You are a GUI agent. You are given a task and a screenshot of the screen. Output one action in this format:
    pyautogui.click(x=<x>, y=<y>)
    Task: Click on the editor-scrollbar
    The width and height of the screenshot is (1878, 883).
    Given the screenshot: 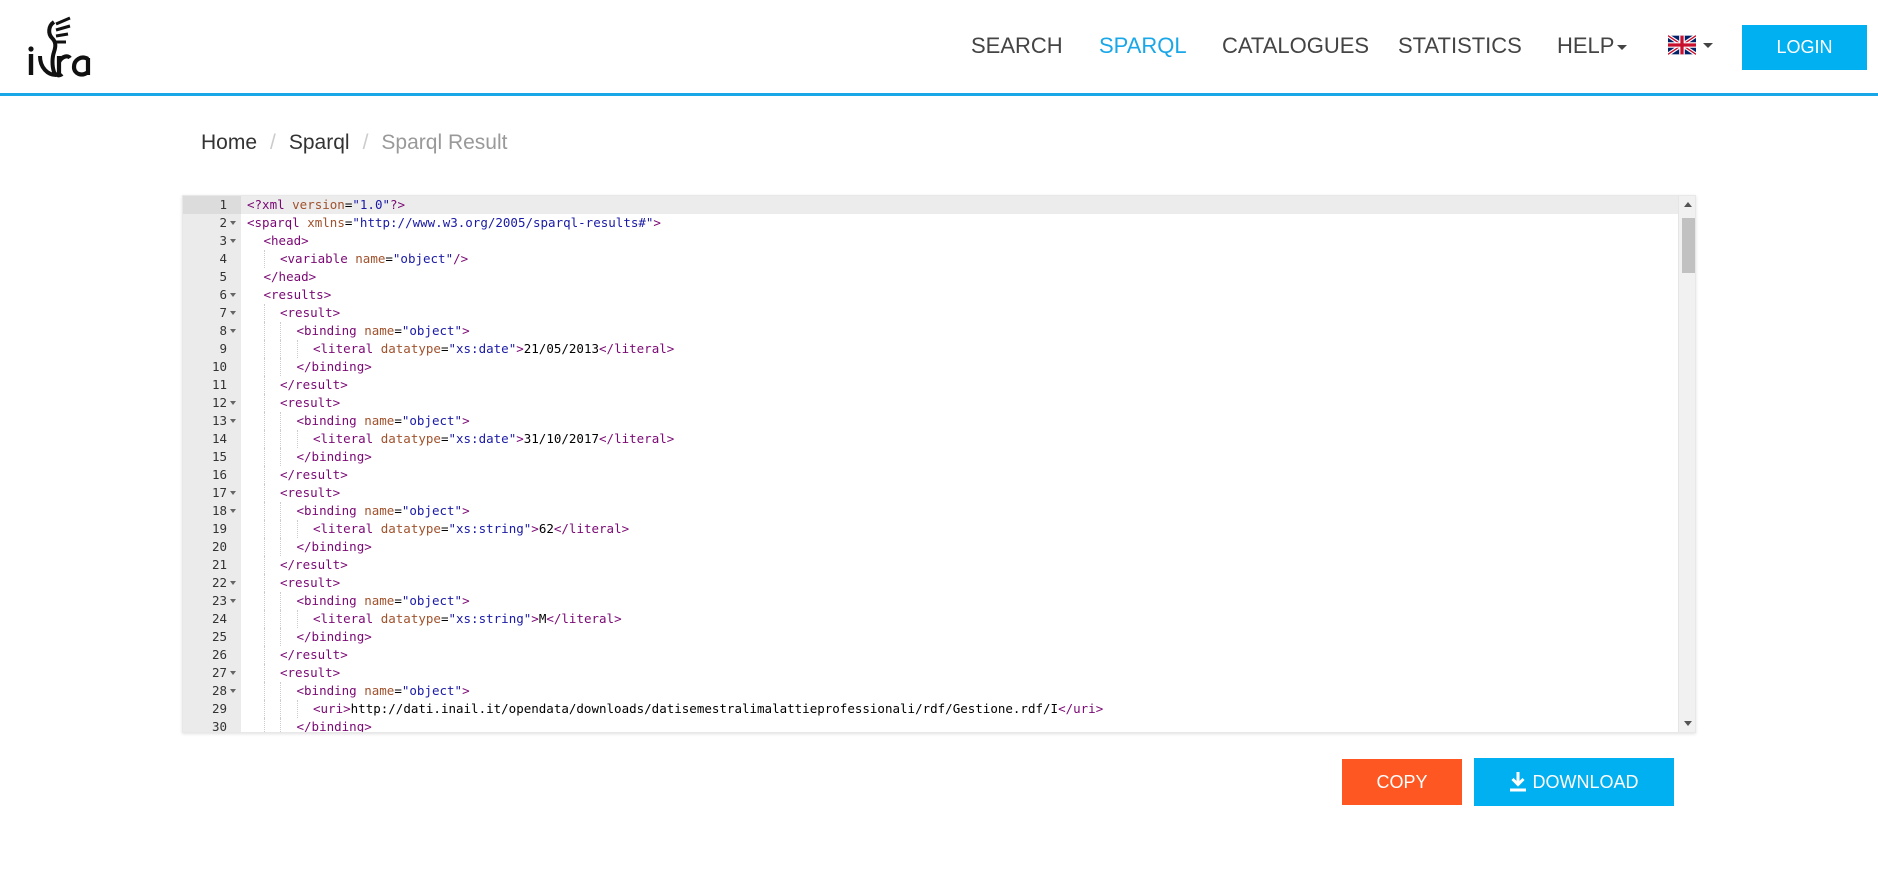 What is the action you would take?
    pyautogui.click(x=1686, y=464)
    